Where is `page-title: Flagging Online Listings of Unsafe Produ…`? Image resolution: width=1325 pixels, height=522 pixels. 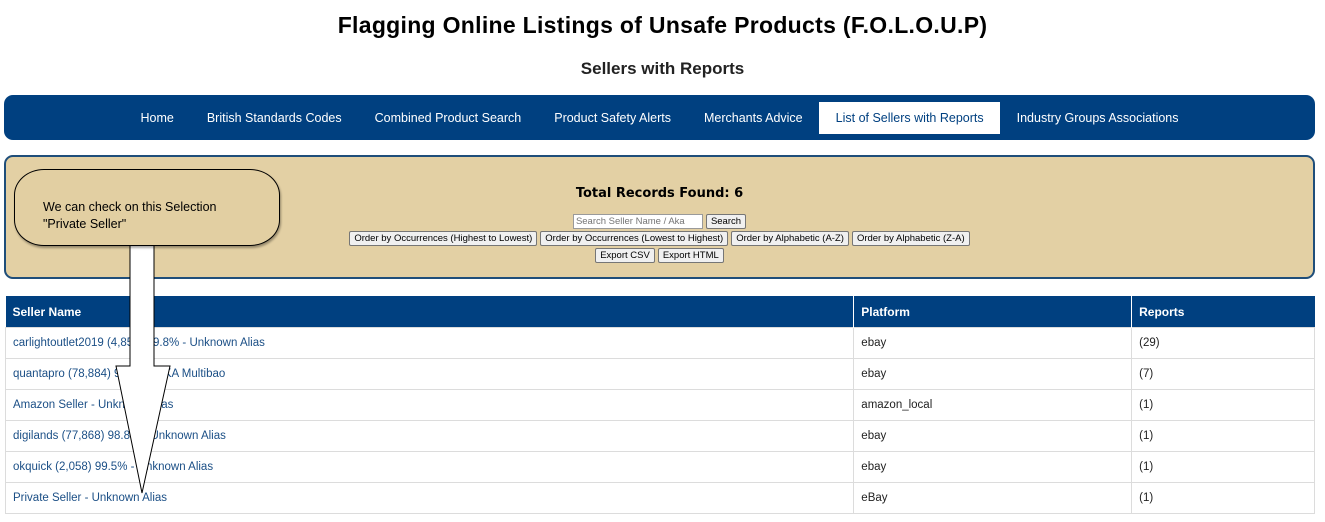 page-title: Flagging Online Listings of Unsafe Produ… is located at coordinates (662, 25).